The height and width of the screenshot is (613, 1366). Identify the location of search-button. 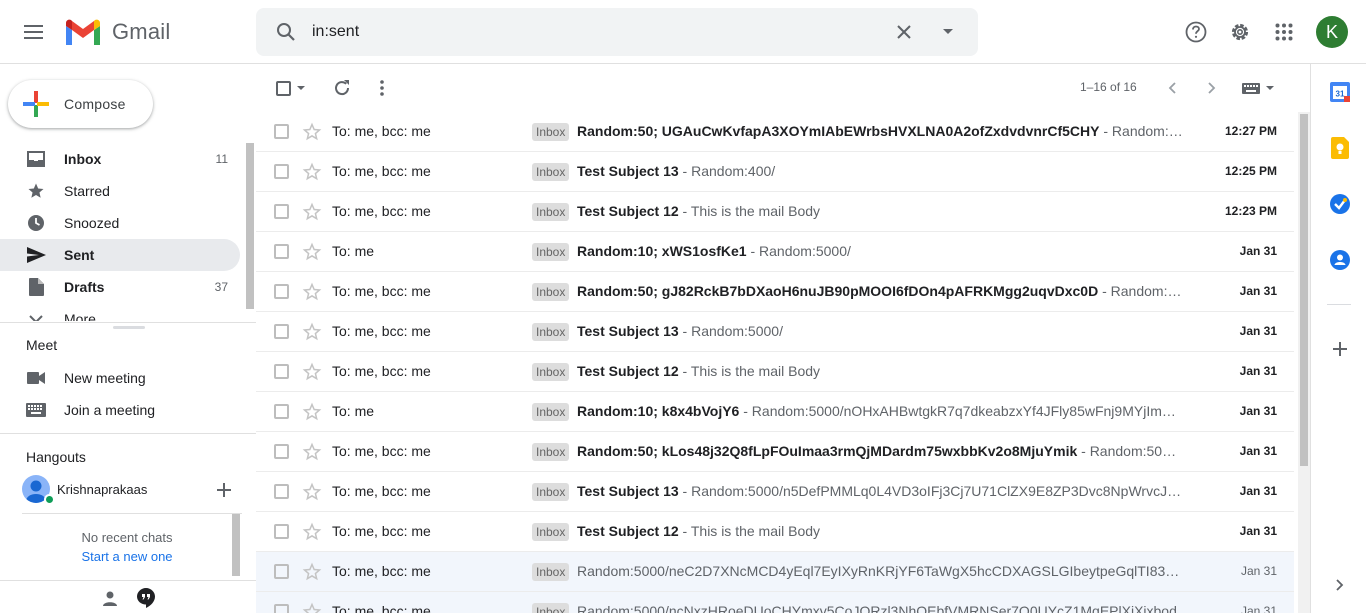
(286, 32).